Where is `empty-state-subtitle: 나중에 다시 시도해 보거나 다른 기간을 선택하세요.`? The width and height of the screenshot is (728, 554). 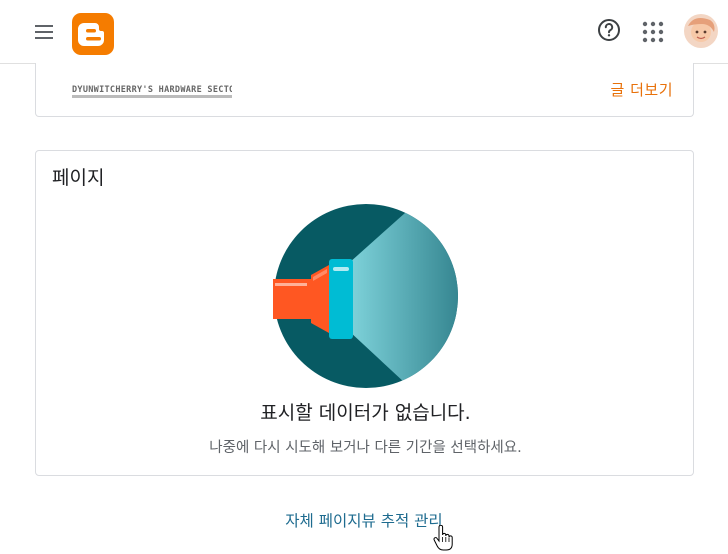 empty-state-subtitle: 나중에 다시 시도해 보거나 다른 기간을 선택하세요. is located at coordinates (365, 448).